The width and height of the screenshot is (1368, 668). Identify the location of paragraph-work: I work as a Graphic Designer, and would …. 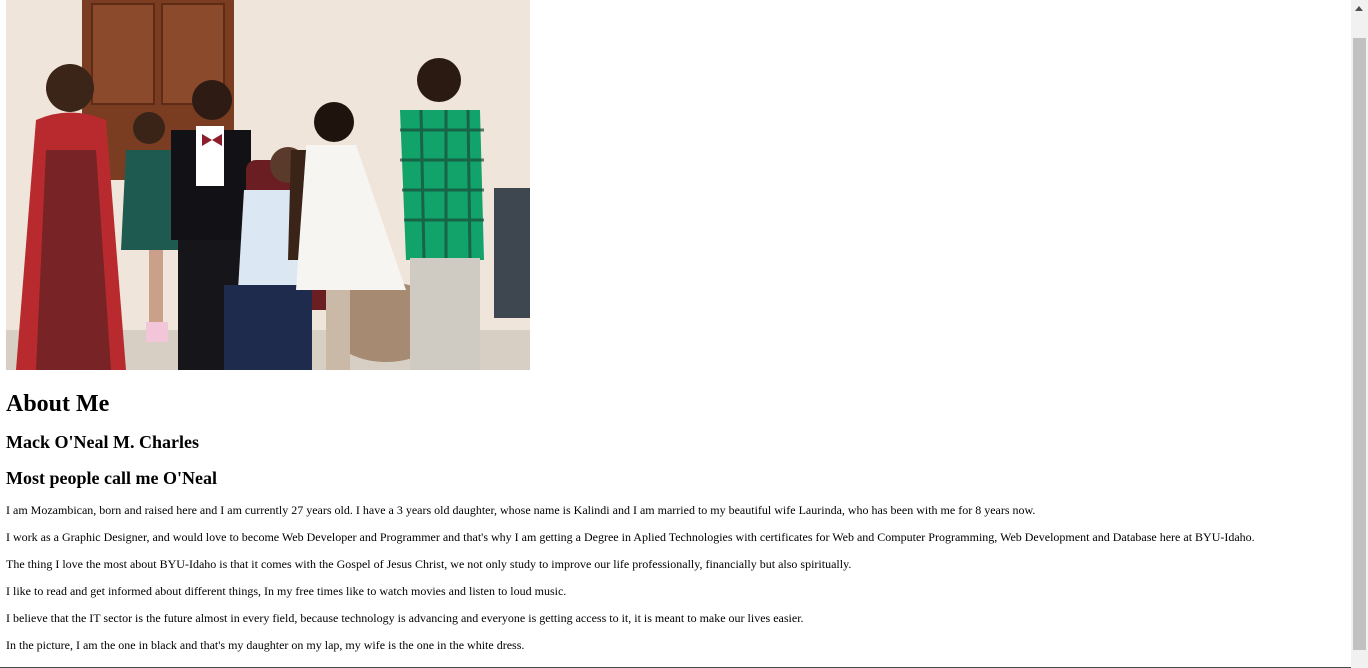
(630, 537).